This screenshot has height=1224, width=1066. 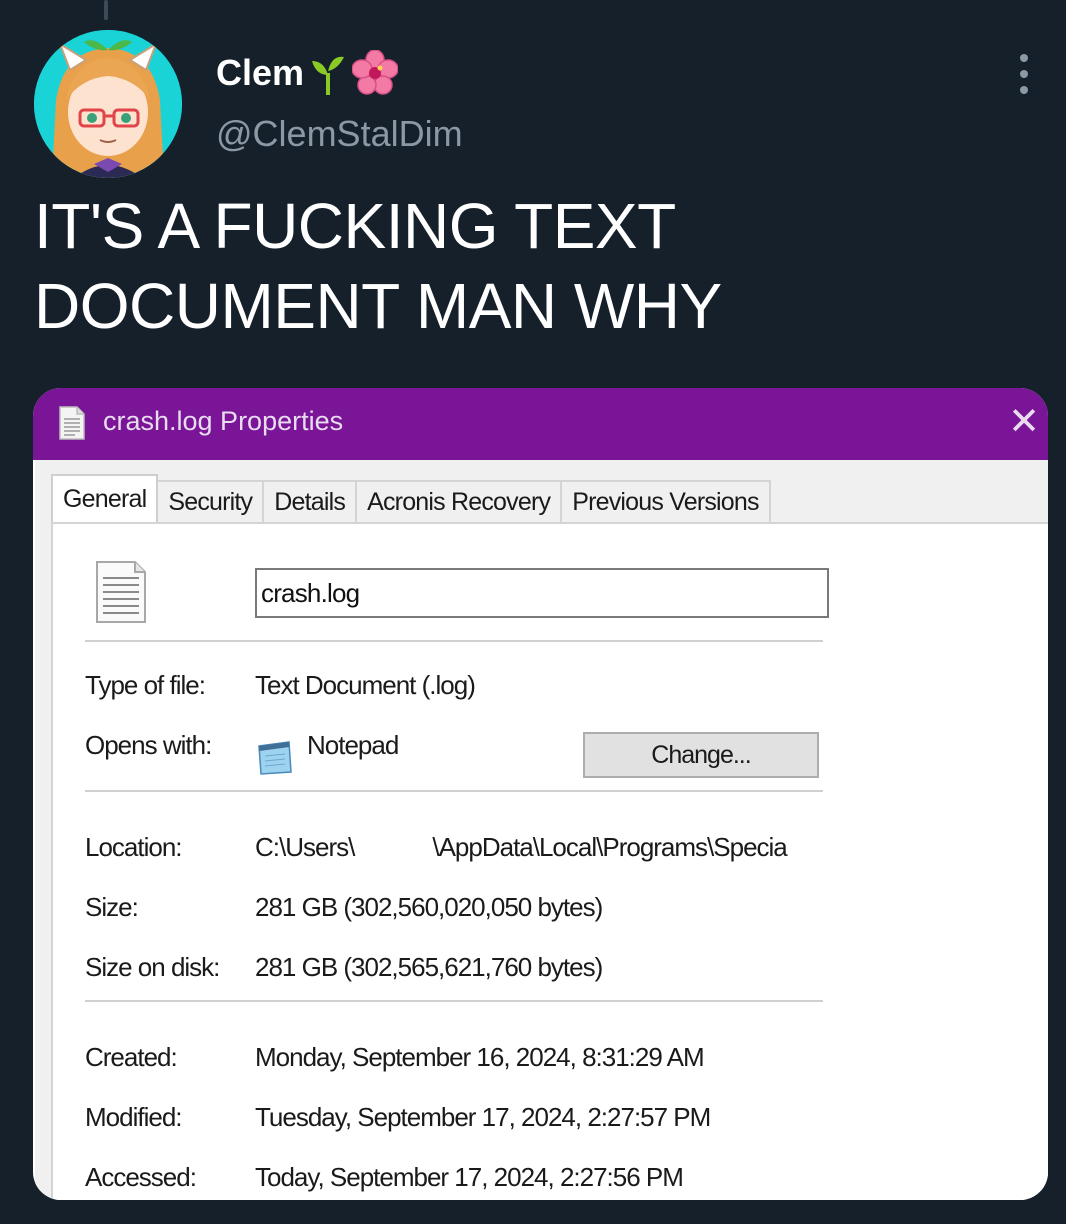 What do you see at coordinates (459, 501) in the screenshot?
I see `tab-acronis-recovery: Acronis Recovery` at bounding box center [459, 501].